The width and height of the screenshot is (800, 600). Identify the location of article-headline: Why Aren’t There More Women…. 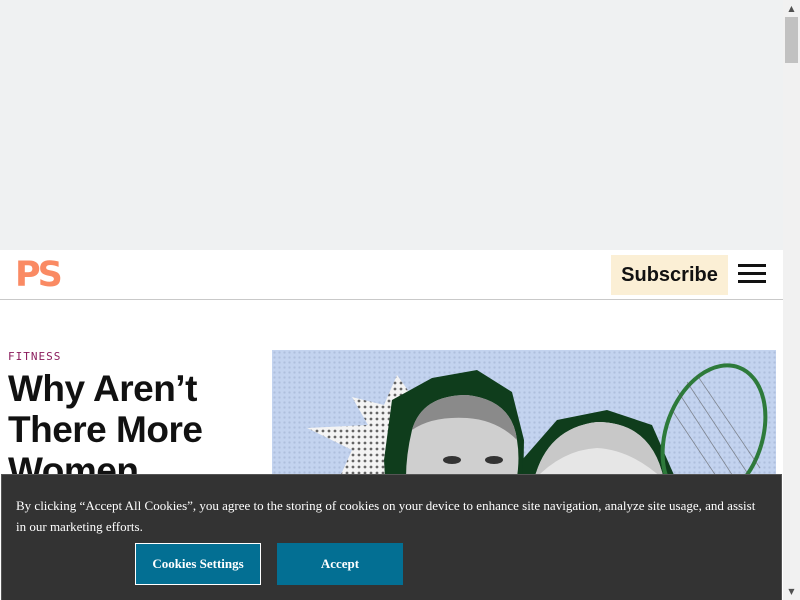
(133, 429).